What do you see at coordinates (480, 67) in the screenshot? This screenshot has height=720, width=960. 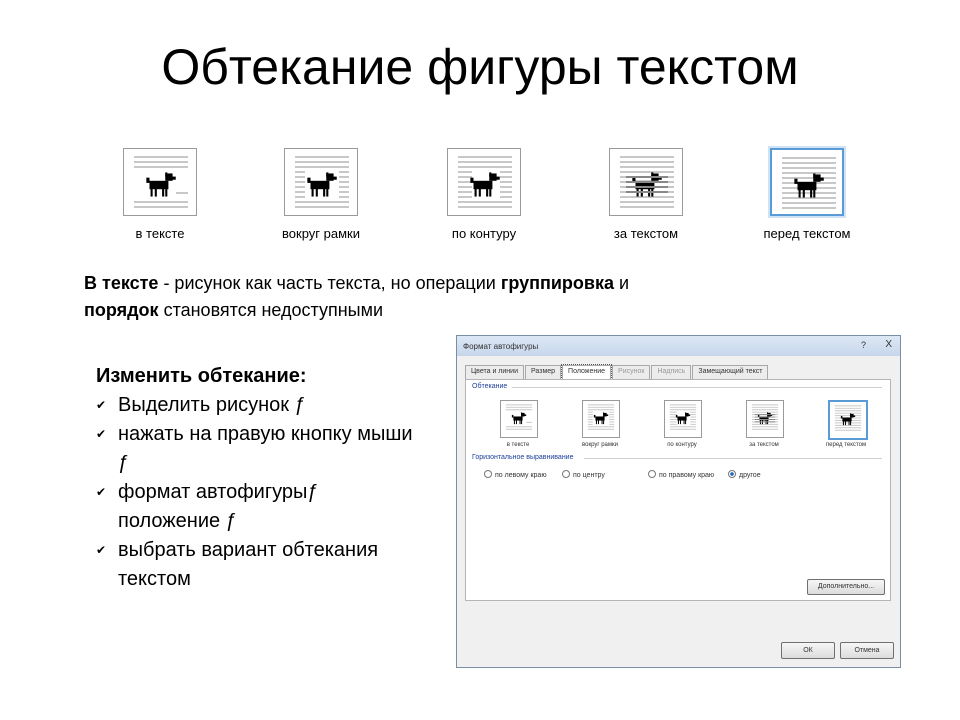 I see `page-title: Обтекание фигуры текстом` at bounding box center [480, 67].